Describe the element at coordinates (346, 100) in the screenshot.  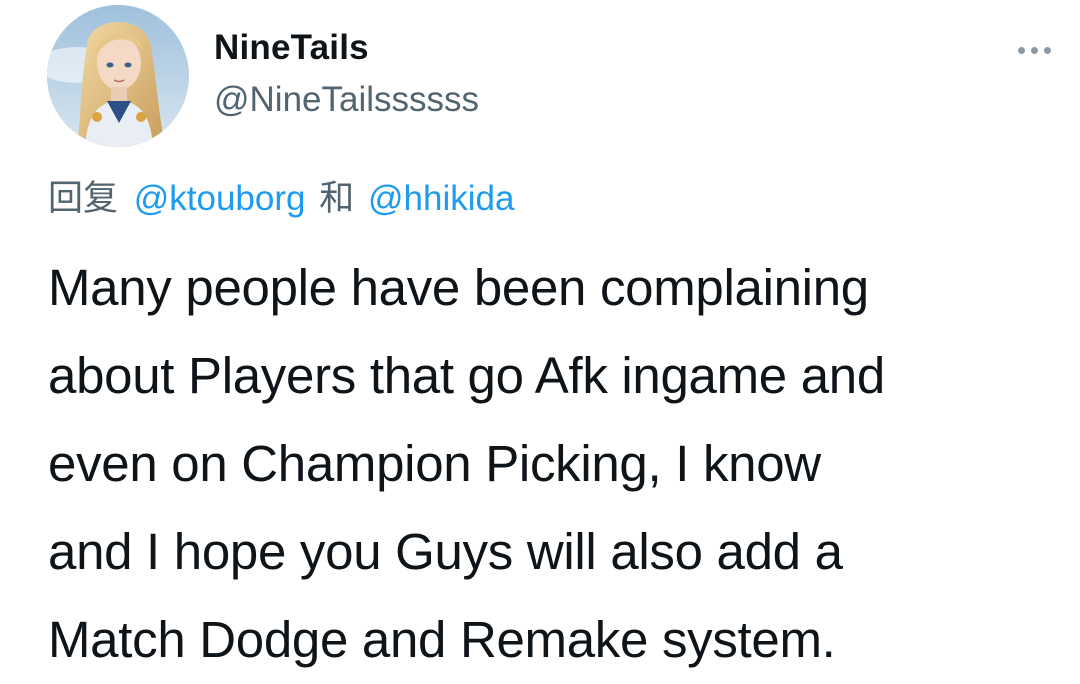
I see `author-handle: @NineTailssssss` at that location.